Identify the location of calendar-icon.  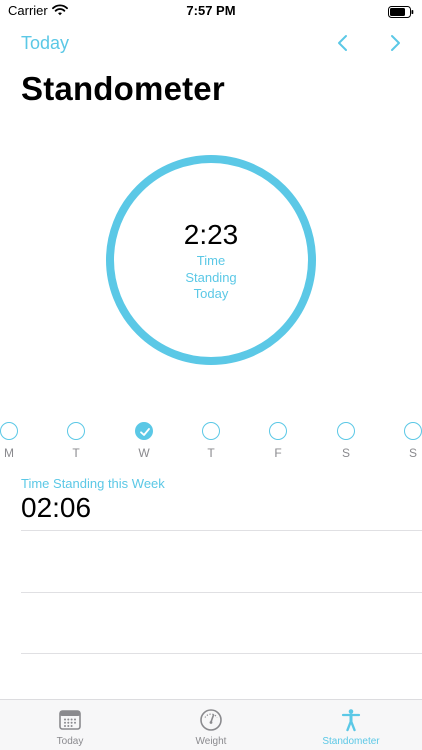
(70, 720).